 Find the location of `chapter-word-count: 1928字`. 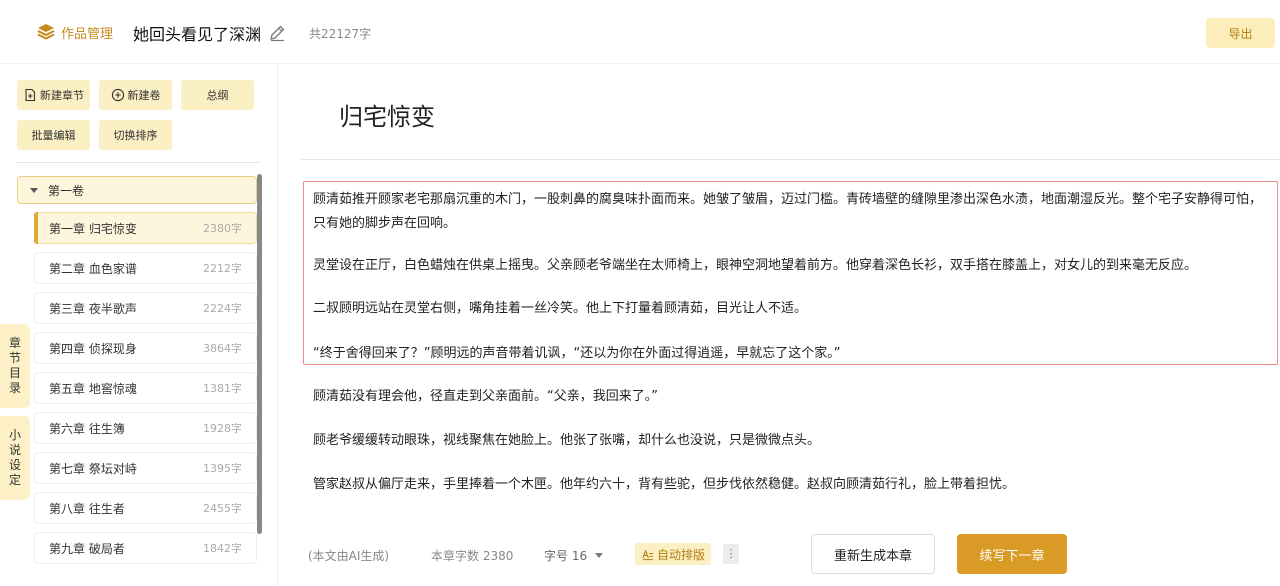

chapter-word-count: 1928字 is located at coordinates (222, 428).